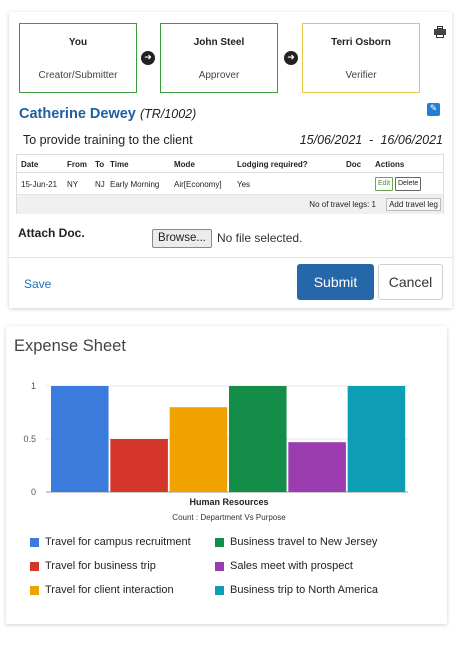 Image resolution: width=461 pixels, height=645 pixels. What do you see at coordinates (119, 164) in the screenshot?
I see `col-time: Time` at bounding box center [119, 164].